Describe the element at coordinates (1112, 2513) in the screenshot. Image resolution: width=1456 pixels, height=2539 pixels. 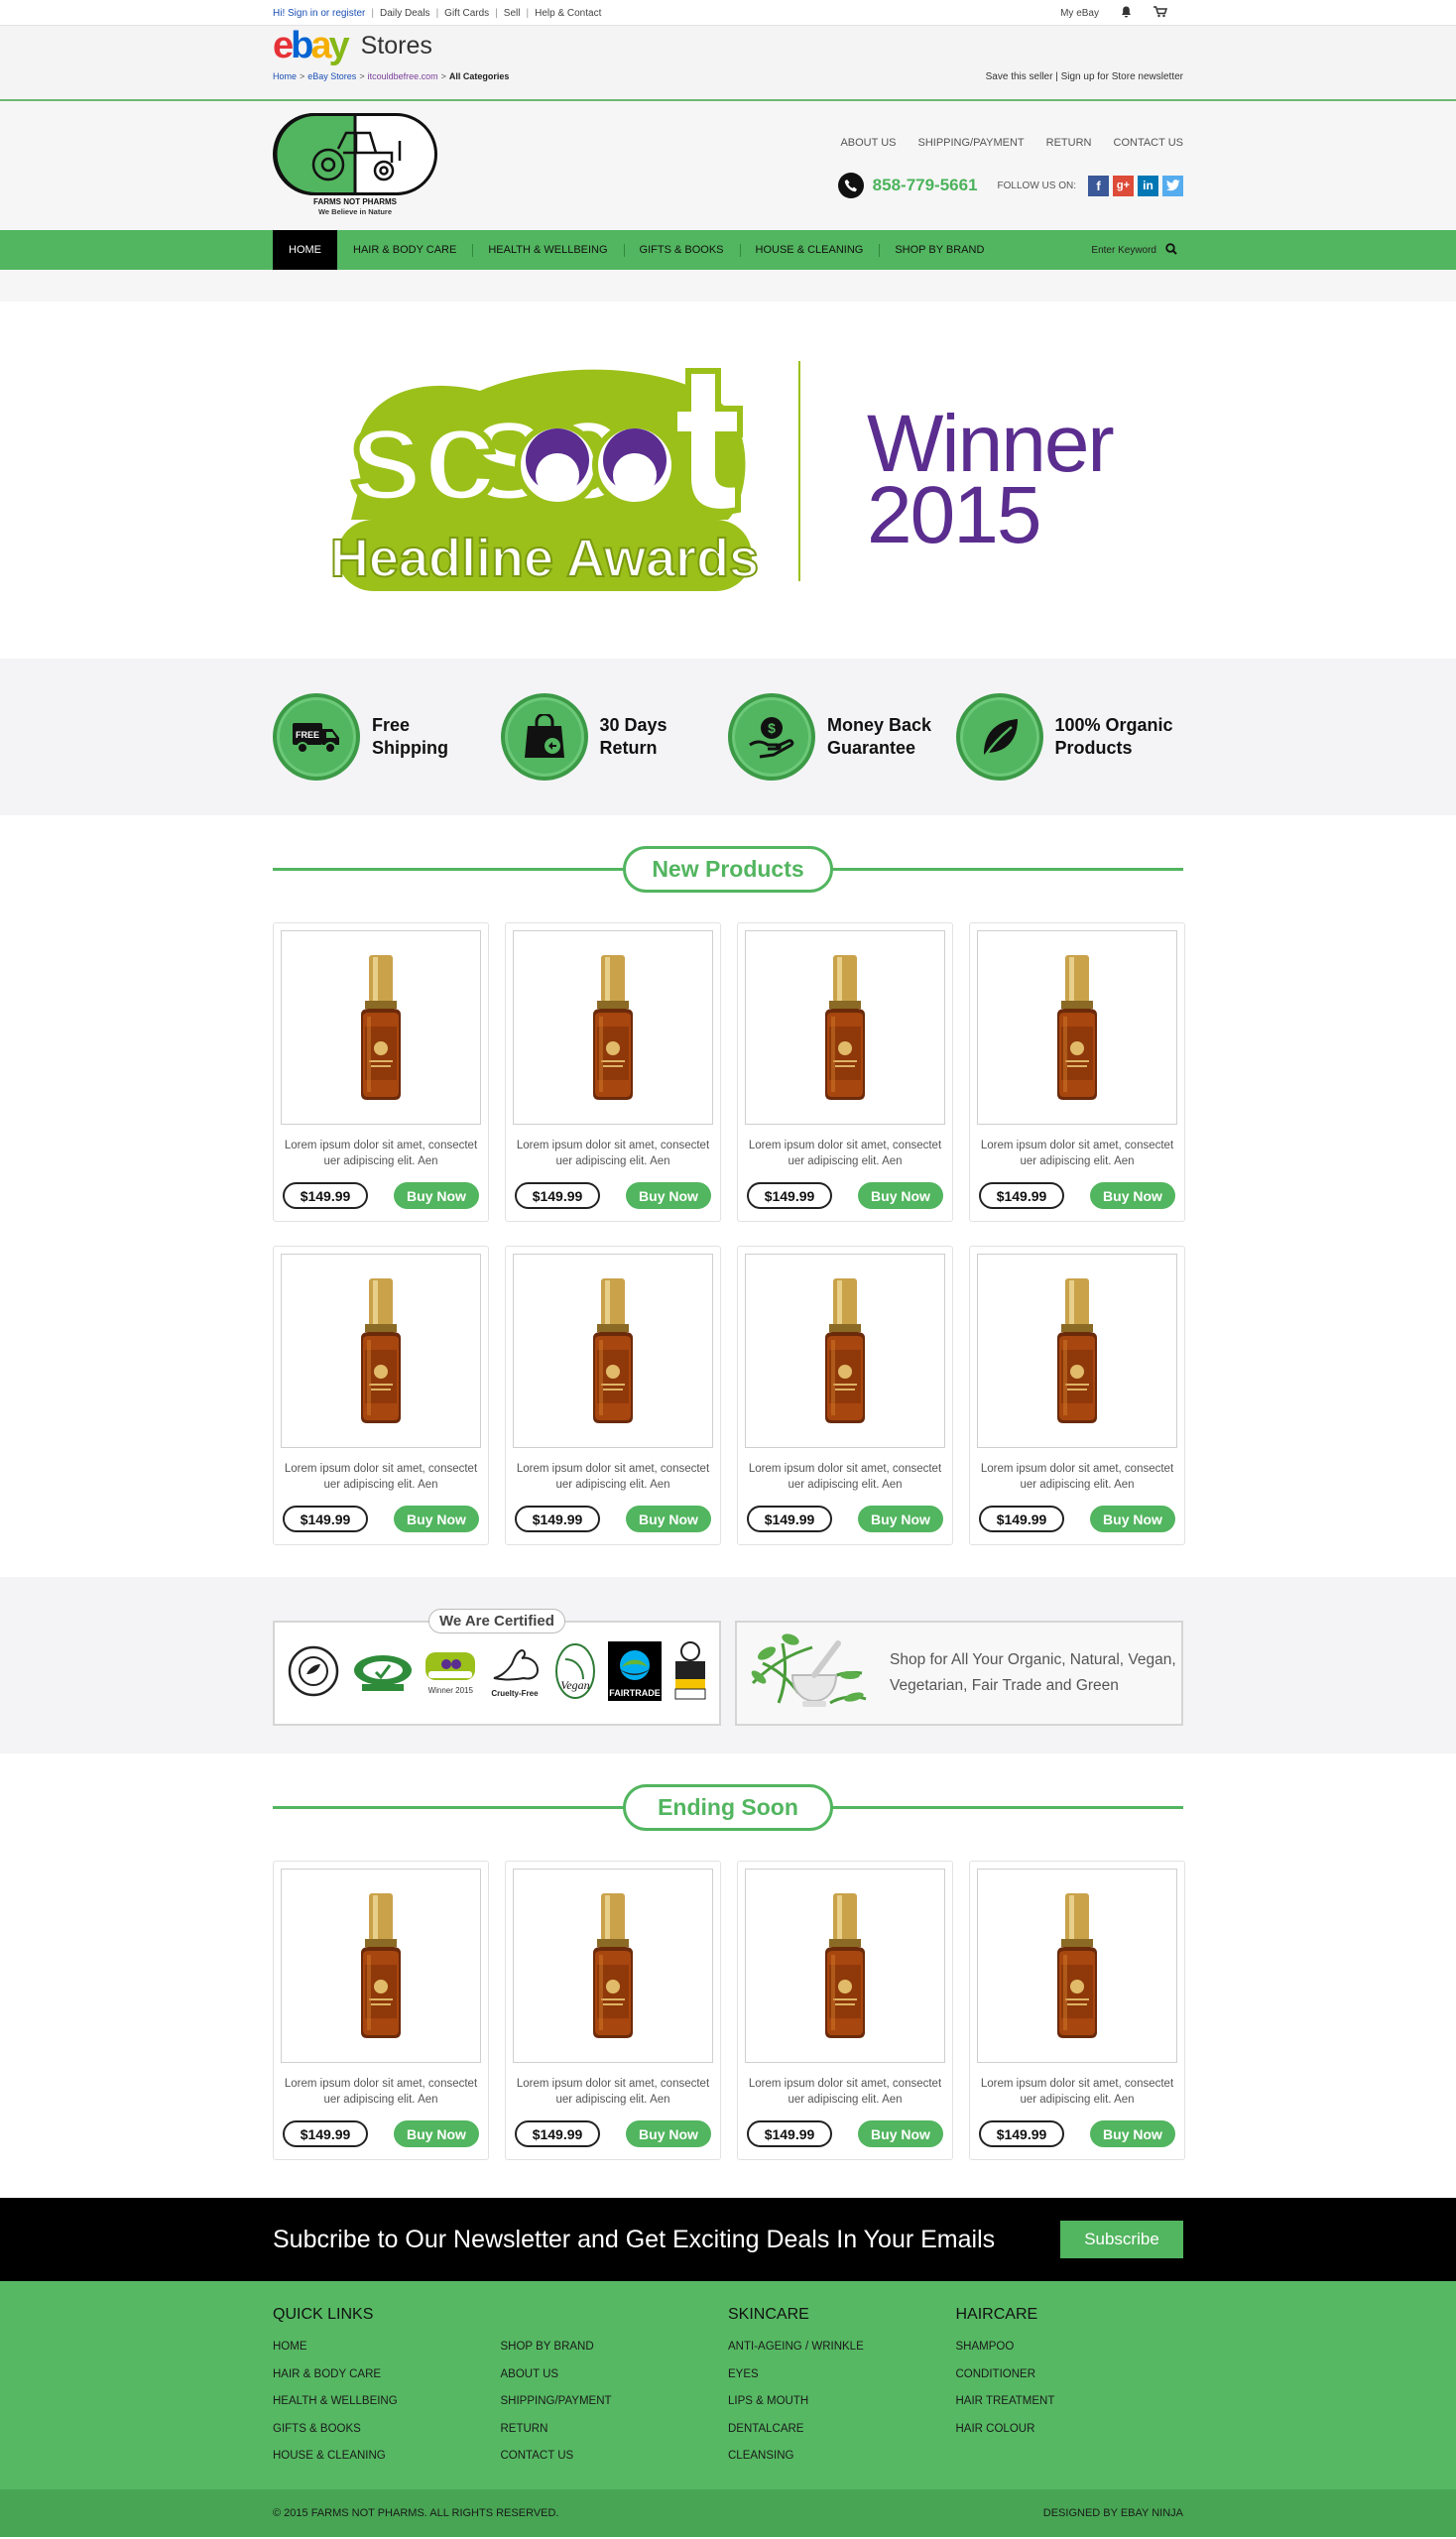
I see `designer-credit: DESIGNED BY EBAY NINJA` at that location.